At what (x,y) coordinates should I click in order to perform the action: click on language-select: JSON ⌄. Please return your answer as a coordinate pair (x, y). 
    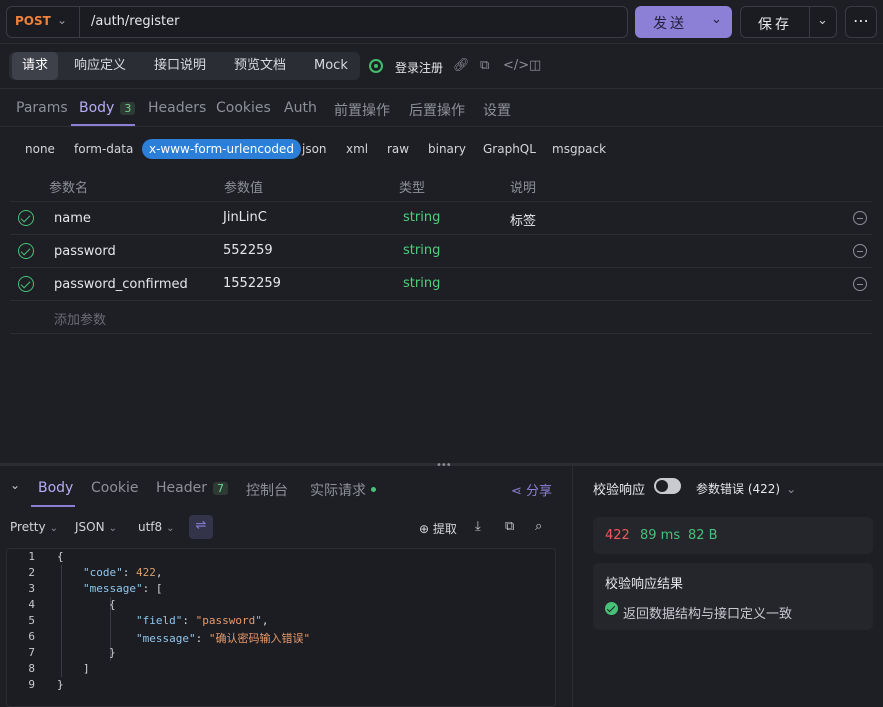
    Looking at the image, I should click on (96, 527).